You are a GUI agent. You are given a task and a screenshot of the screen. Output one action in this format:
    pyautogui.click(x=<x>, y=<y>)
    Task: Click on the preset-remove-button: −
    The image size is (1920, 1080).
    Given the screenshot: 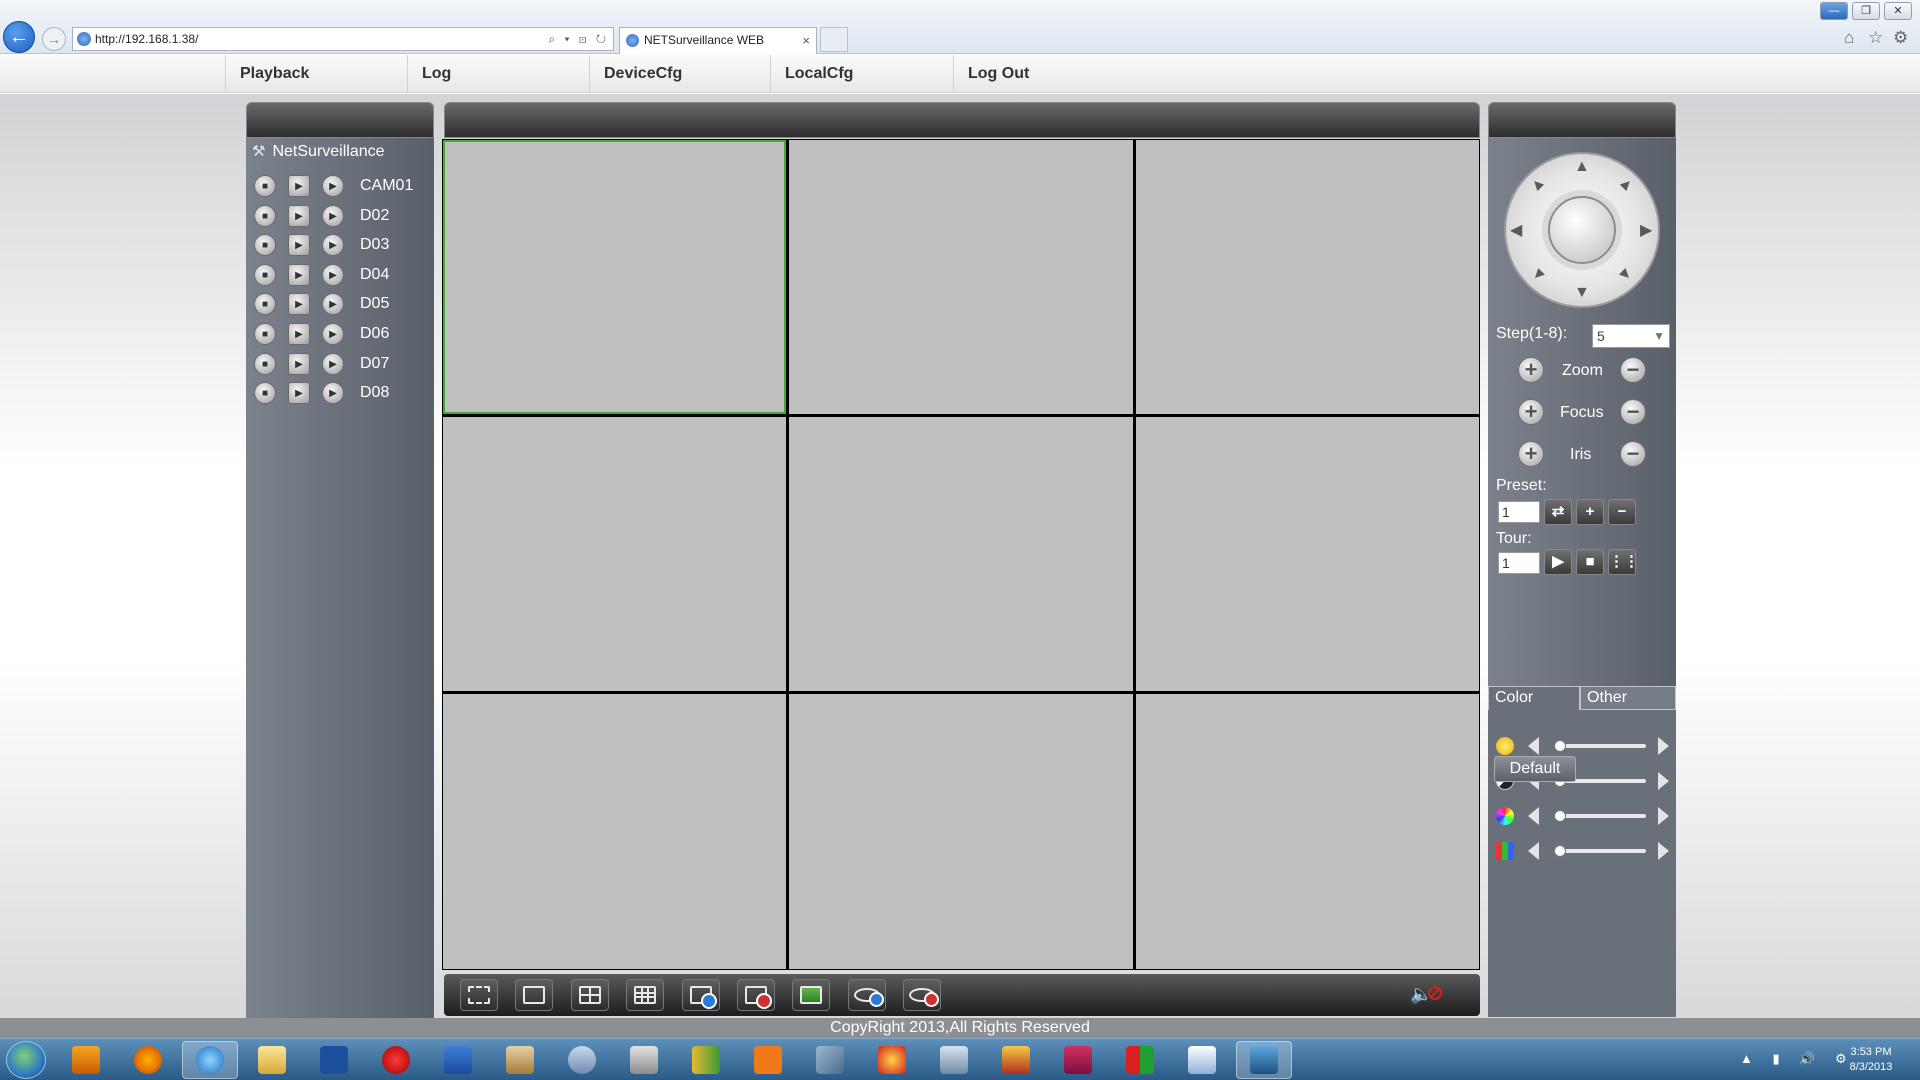 What is the action you would take?
    pyautogui.click(x=1622, y=512)
    